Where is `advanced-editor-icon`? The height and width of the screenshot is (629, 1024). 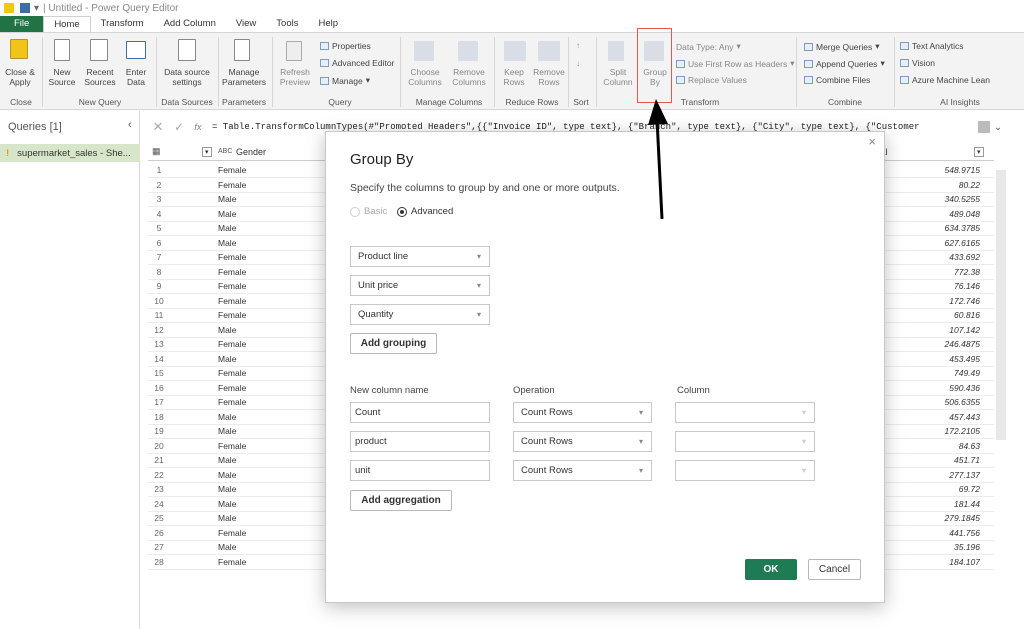 advanced-editor-icon is located at coordinates (324, 63).